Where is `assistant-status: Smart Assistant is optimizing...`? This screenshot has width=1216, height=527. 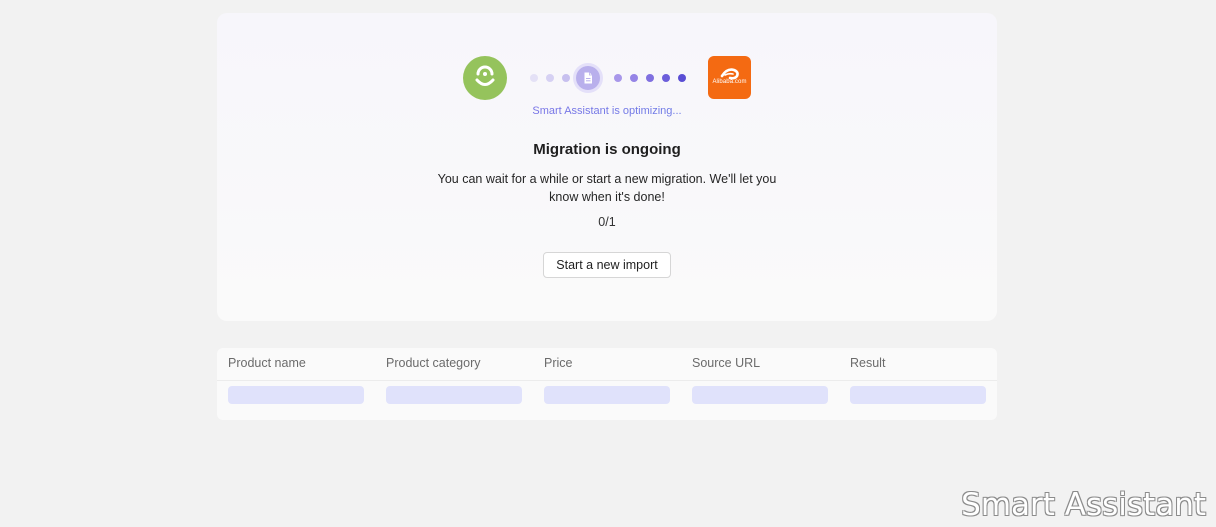
assistant-status: Smart Assistant is optimizing... is located at coordinates (607, 111).